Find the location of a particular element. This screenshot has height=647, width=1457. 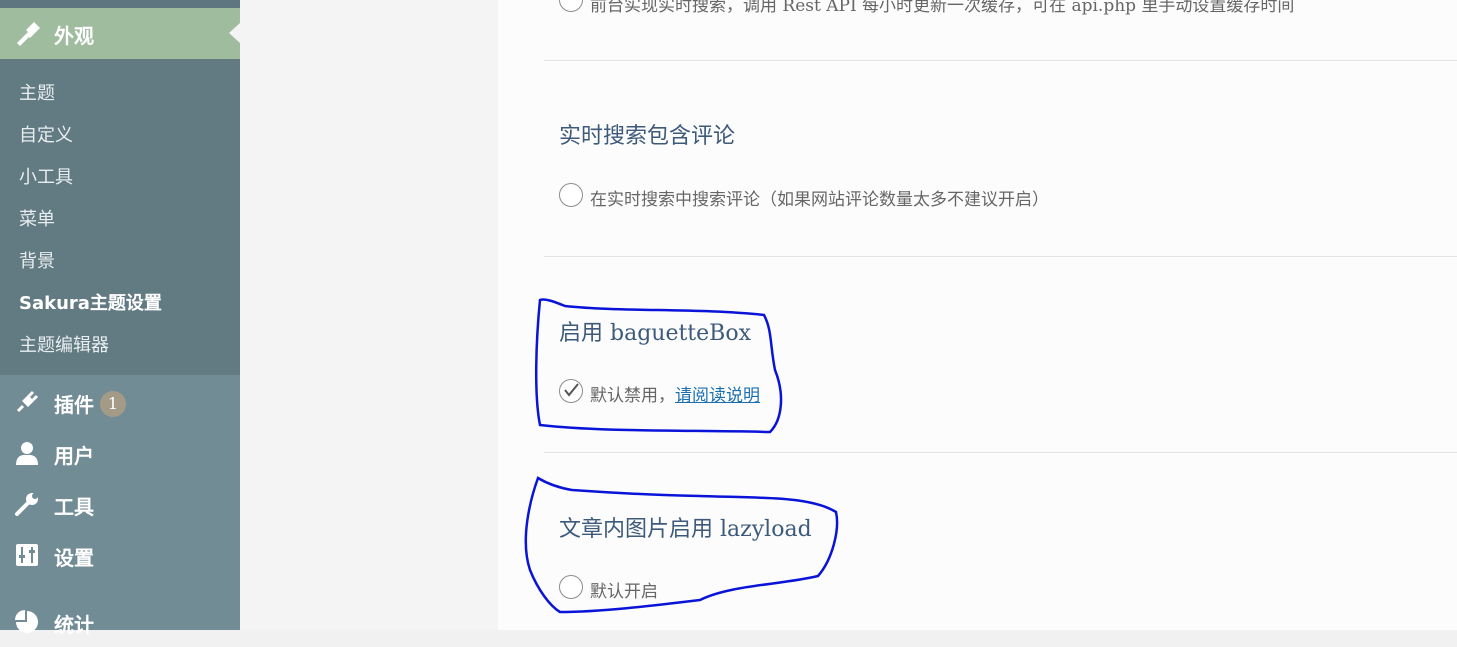

lazyload-text: 默认开启 is located at coordinates (624, 592).